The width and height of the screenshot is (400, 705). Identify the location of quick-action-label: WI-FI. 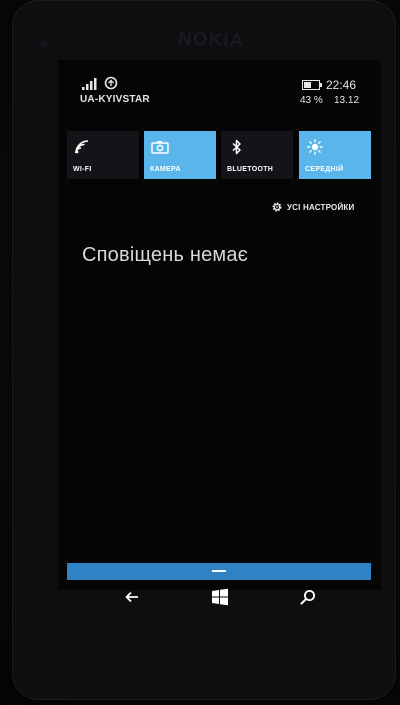
(82, 169).